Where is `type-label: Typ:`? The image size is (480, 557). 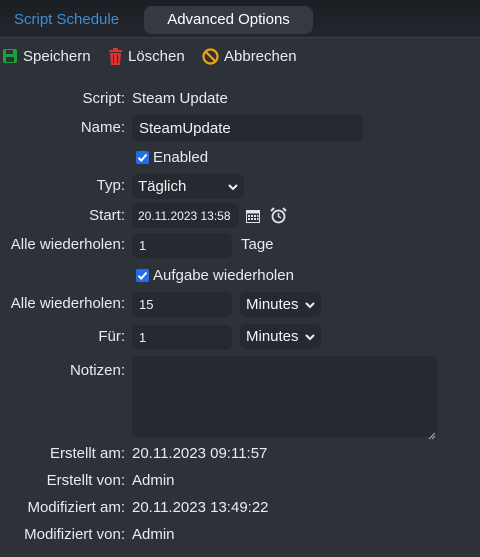
type-label: Typ: is located at coordinates (110, 185).